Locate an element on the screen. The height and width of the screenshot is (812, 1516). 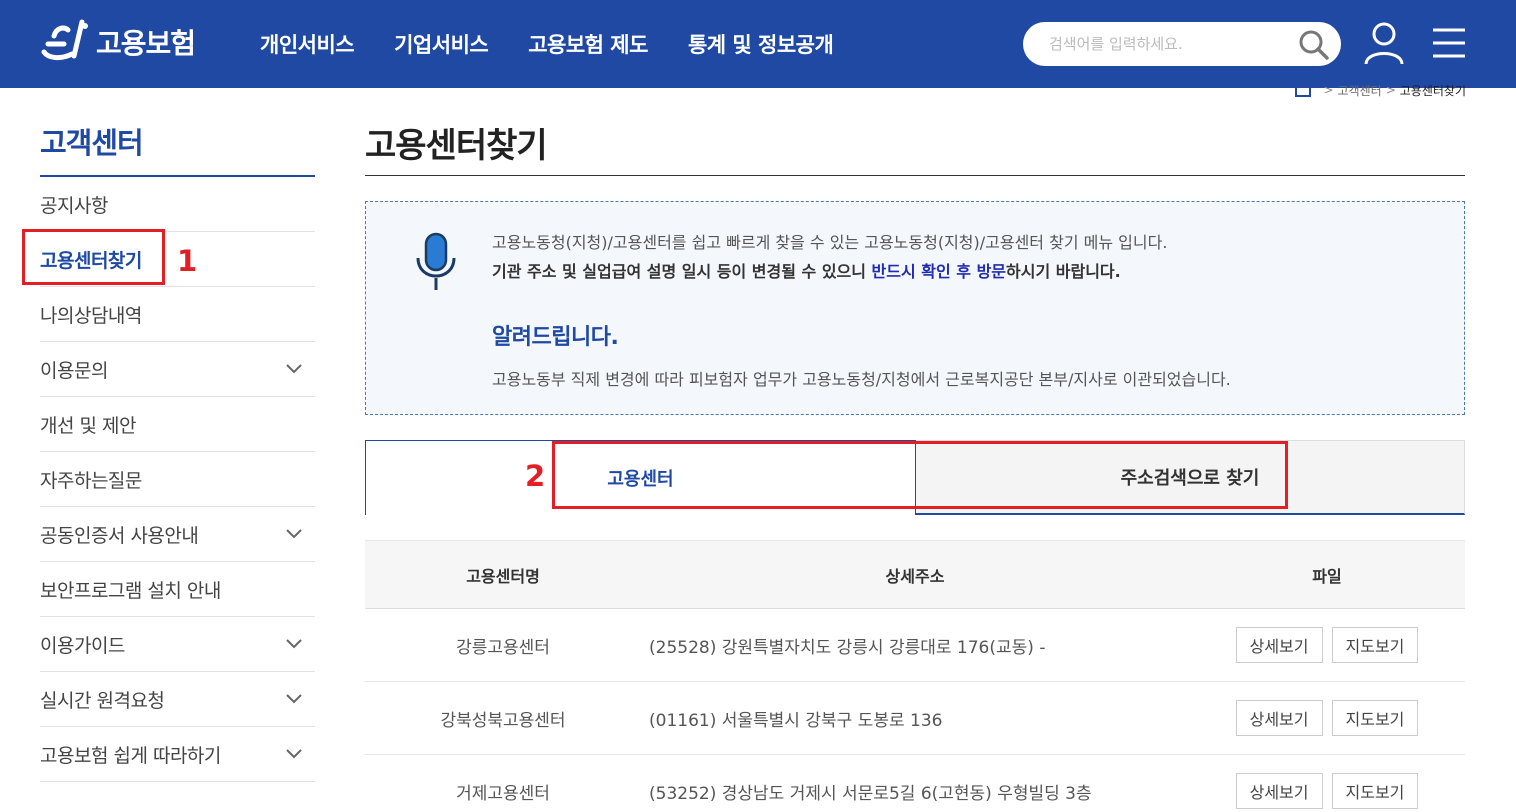
sidebar-item-label: 실시간 원격요청 is located at coordinates (102, 700).